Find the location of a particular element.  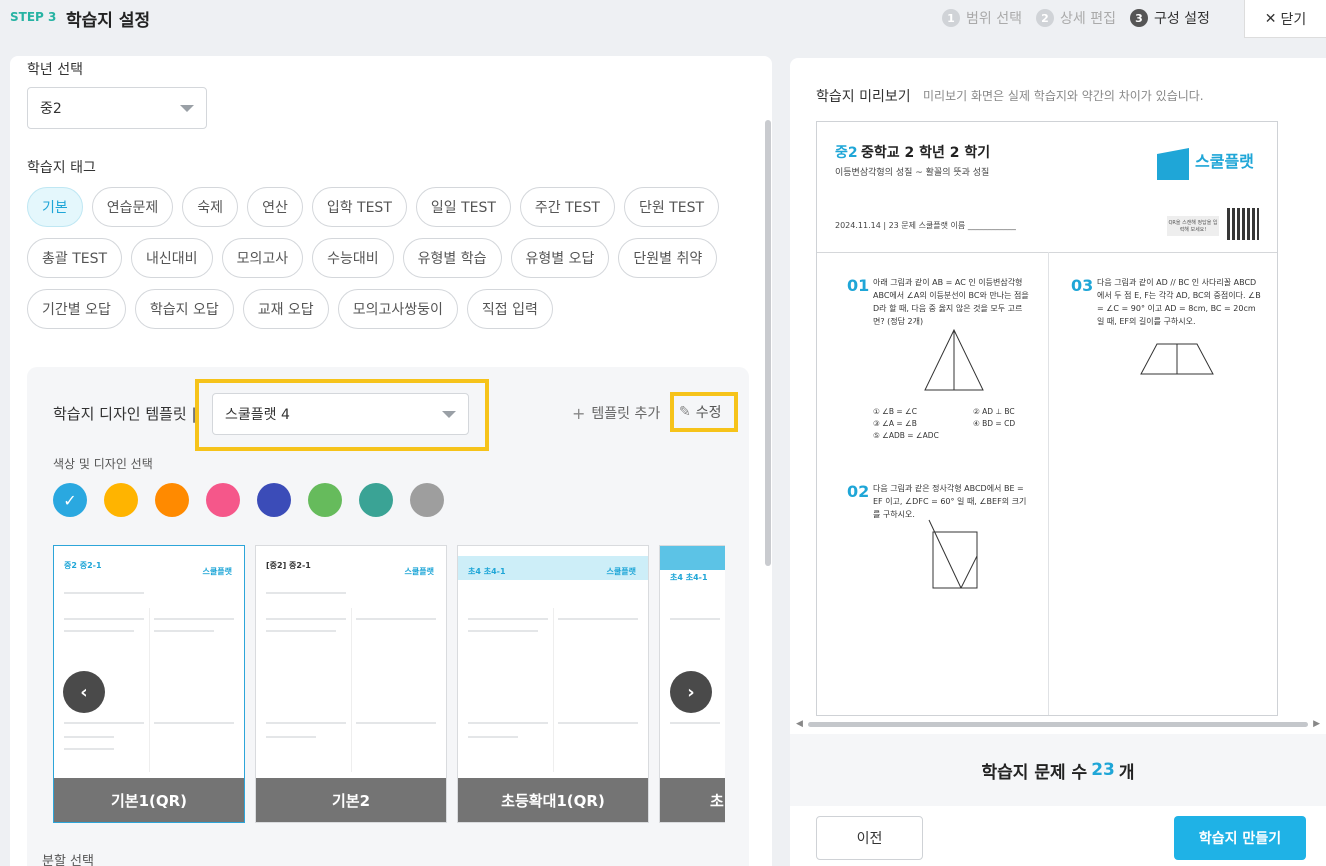

tag-chip: 입학 TEST is located at coordinates (359, 207).